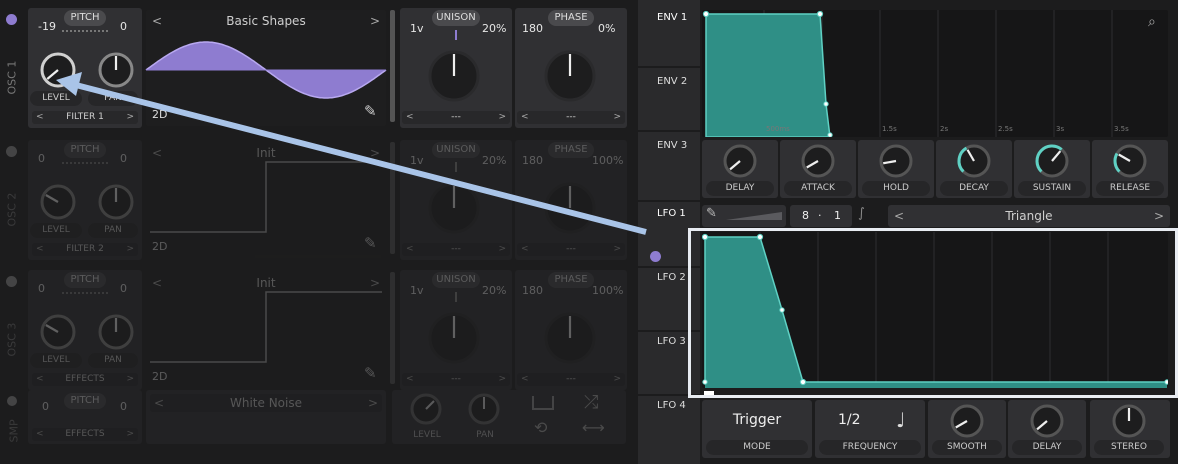 This screenshot has width=1178, height=464. Describe the element at coordinates (85, 434) in the screenshot. I see `sample-destination-select: < EFFECTS >` at that location.